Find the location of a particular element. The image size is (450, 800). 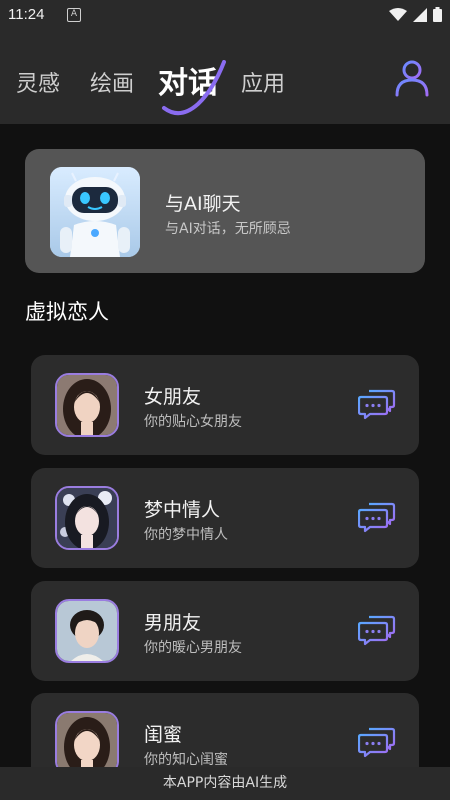

ai-chat-card: 与AI聊天 与AI对话，无所顾忌 is located at coordinates (225, 211).